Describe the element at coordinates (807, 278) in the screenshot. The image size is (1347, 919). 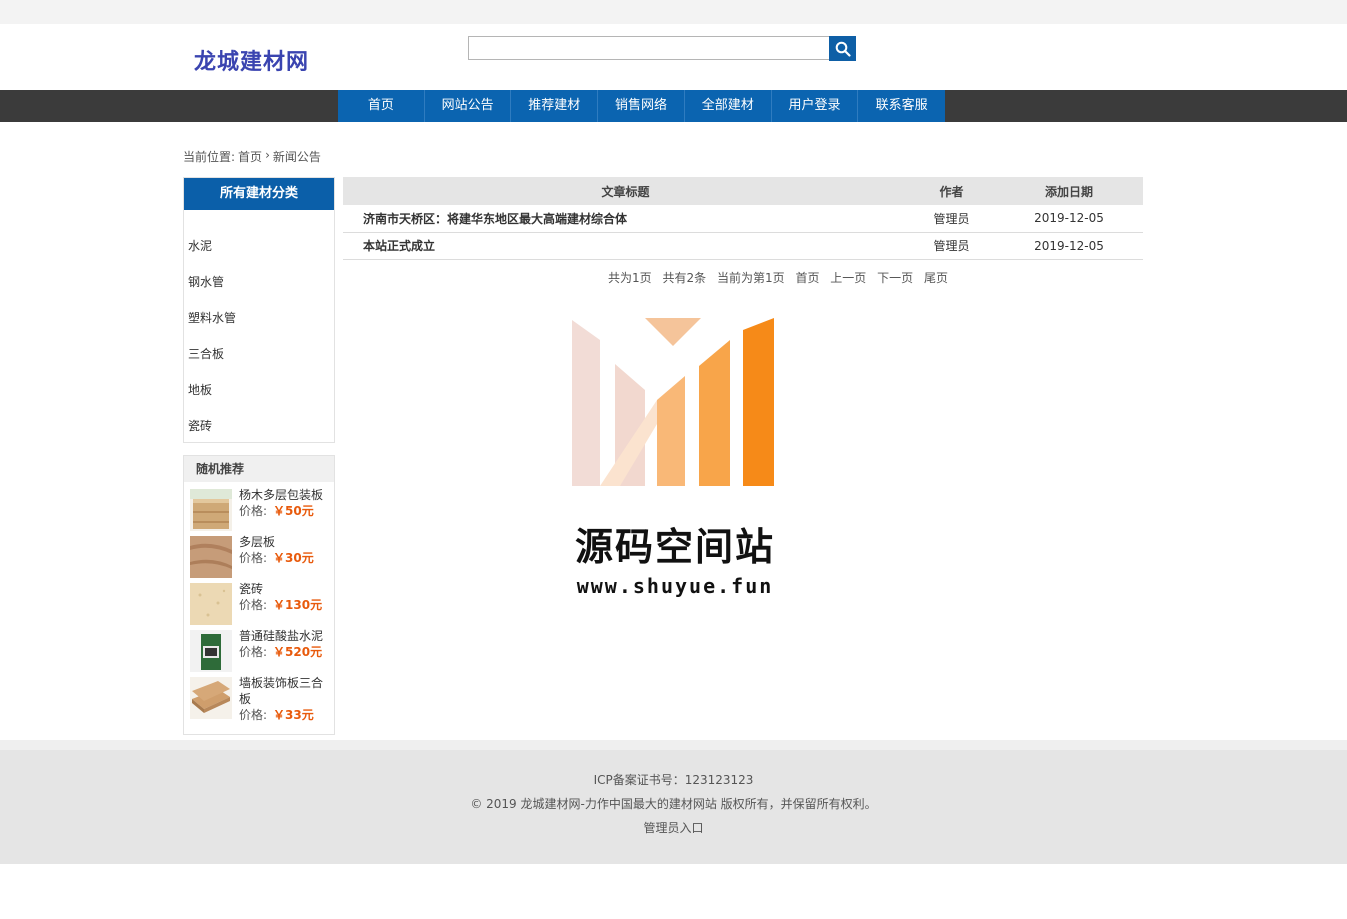
I see `pagination-first-link: 首页` at that location.